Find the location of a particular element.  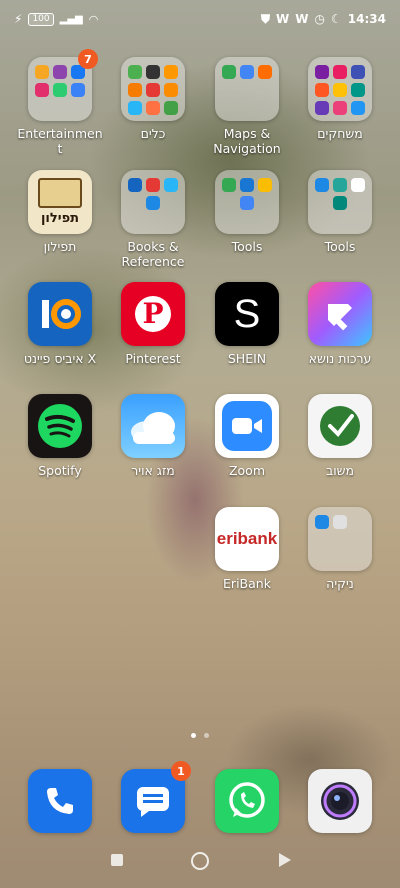

page-indicator is located at coordinates (200, 735).